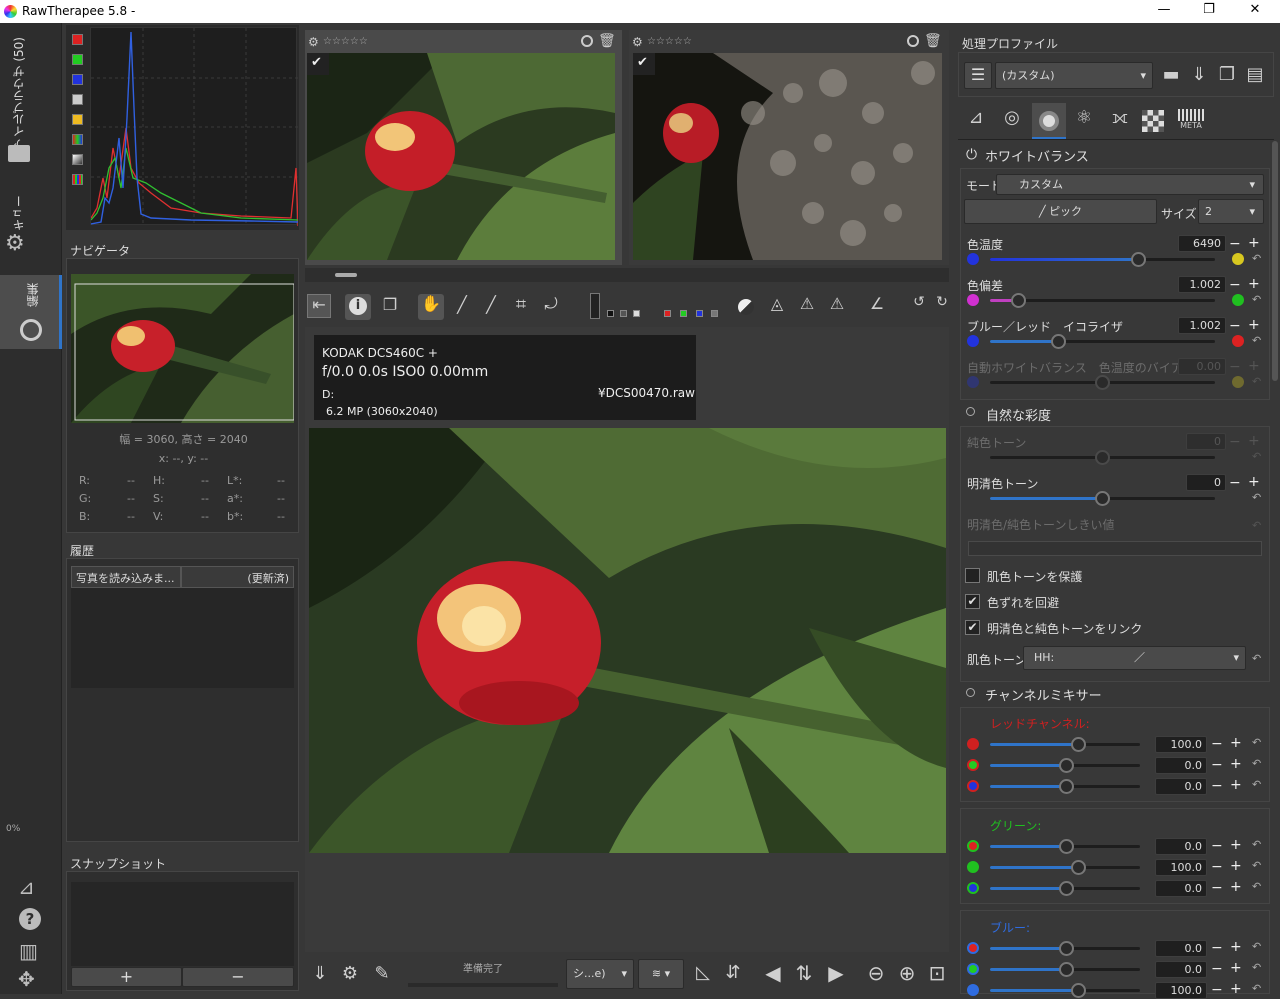 This screenshot has height=999, width=1280. What do you see at coordinates (1256, 742) in the screenshot?
I see `mixer-red-0-reset-icon: ↶` at bounding box center [1256, 742].